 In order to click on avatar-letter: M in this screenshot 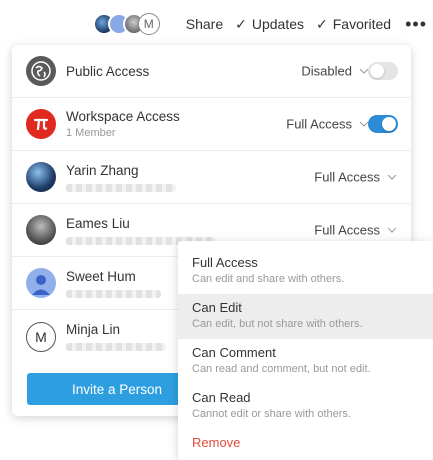, I will do `click(41, 336)`.